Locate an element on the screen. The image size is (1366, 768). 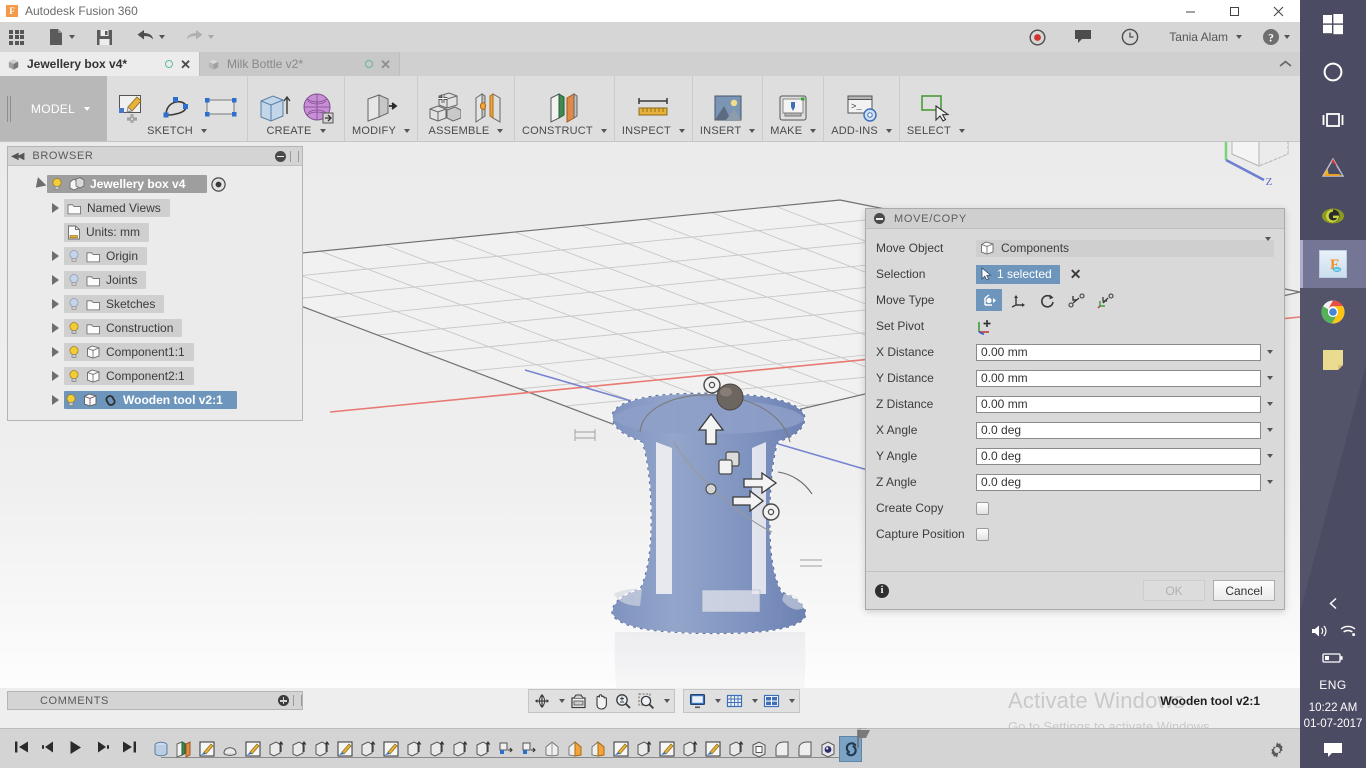
play-button is located at coordinates (75, 749).